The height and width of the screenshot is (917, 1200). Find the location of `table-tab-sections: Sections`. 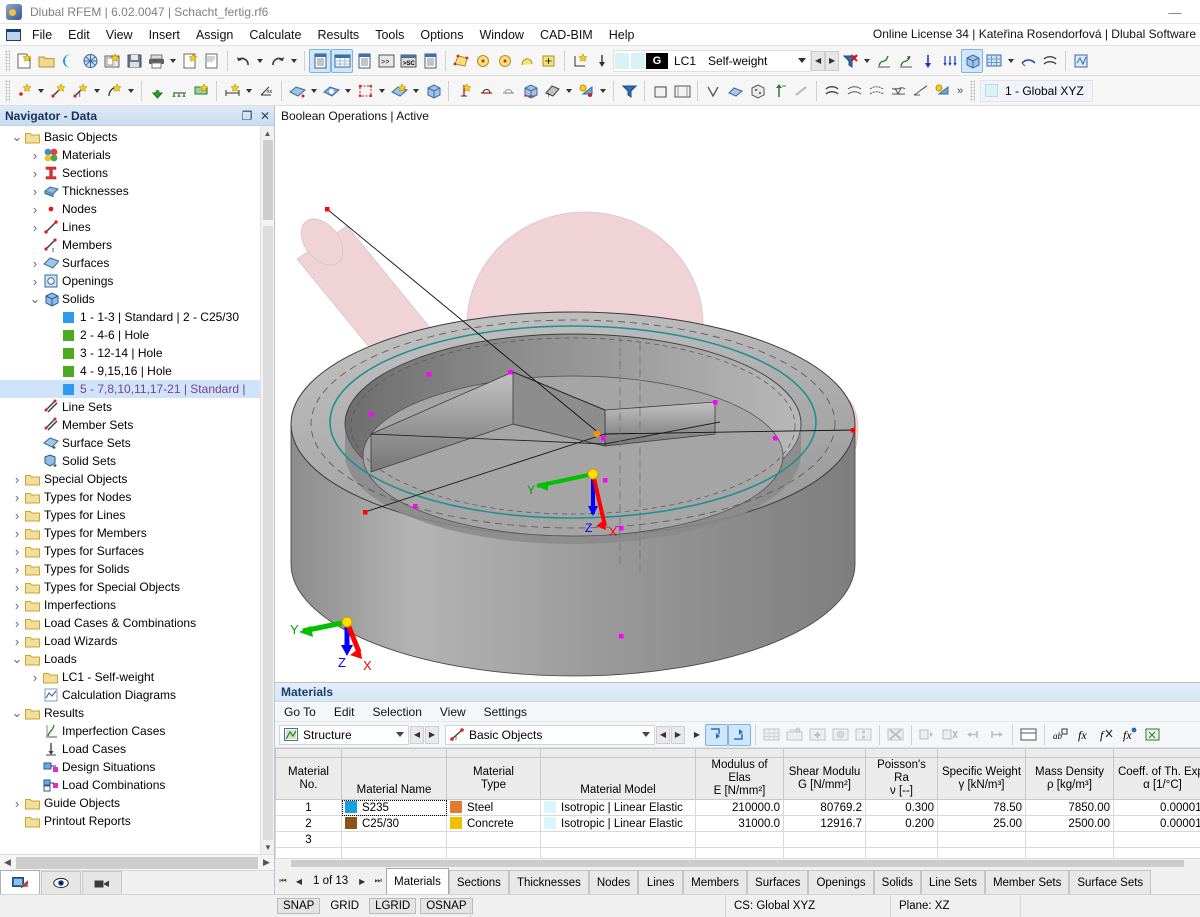

table-tab-sections: Sections is located at coordinates (479, 882).